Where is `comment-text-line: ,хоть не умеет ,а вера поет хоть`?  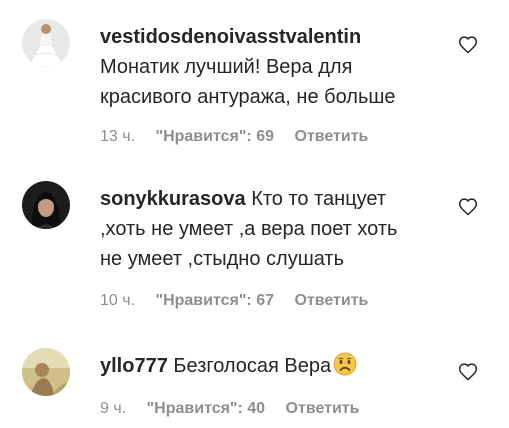 comment-text-line: ,хоть не умеет ,а вера поет хоть is located at coordinates (249, 229).